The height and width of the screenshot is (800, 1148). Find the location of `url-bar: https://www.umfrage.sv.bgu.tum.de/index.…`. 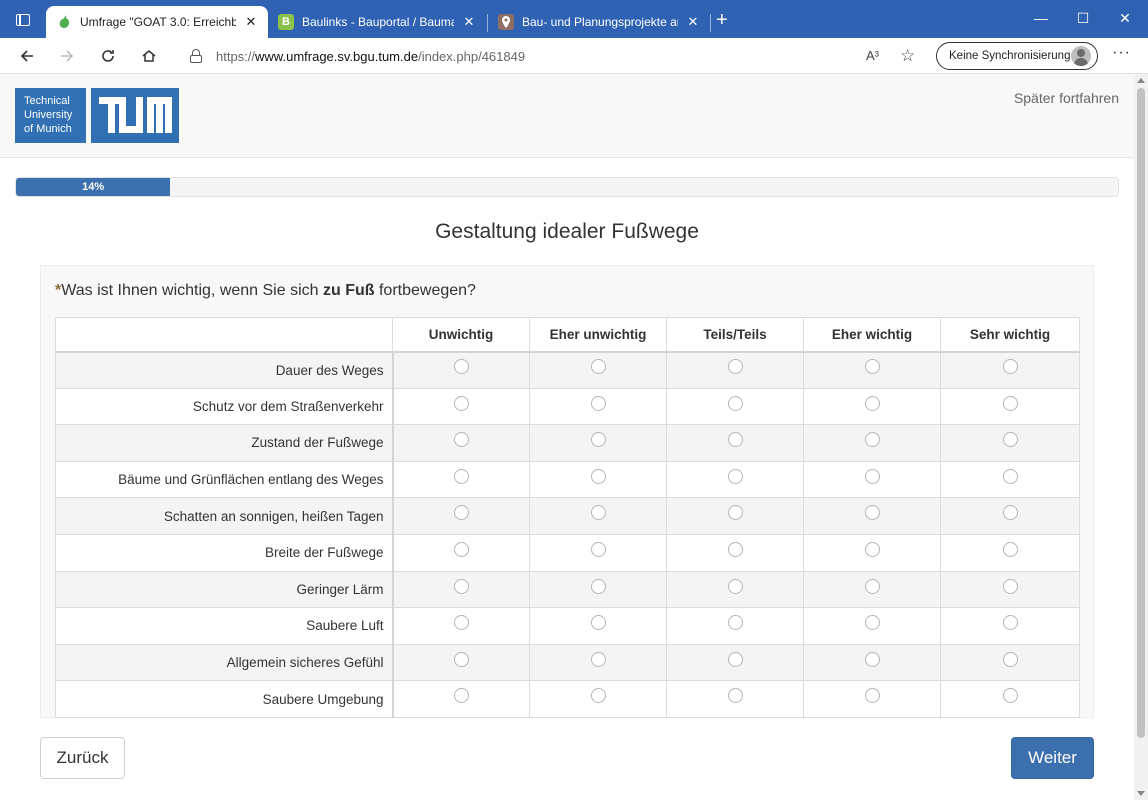

url-bar: https://www.umfrage.sv.bgu.tum.de/index.… is located at coordinates (552, 56).